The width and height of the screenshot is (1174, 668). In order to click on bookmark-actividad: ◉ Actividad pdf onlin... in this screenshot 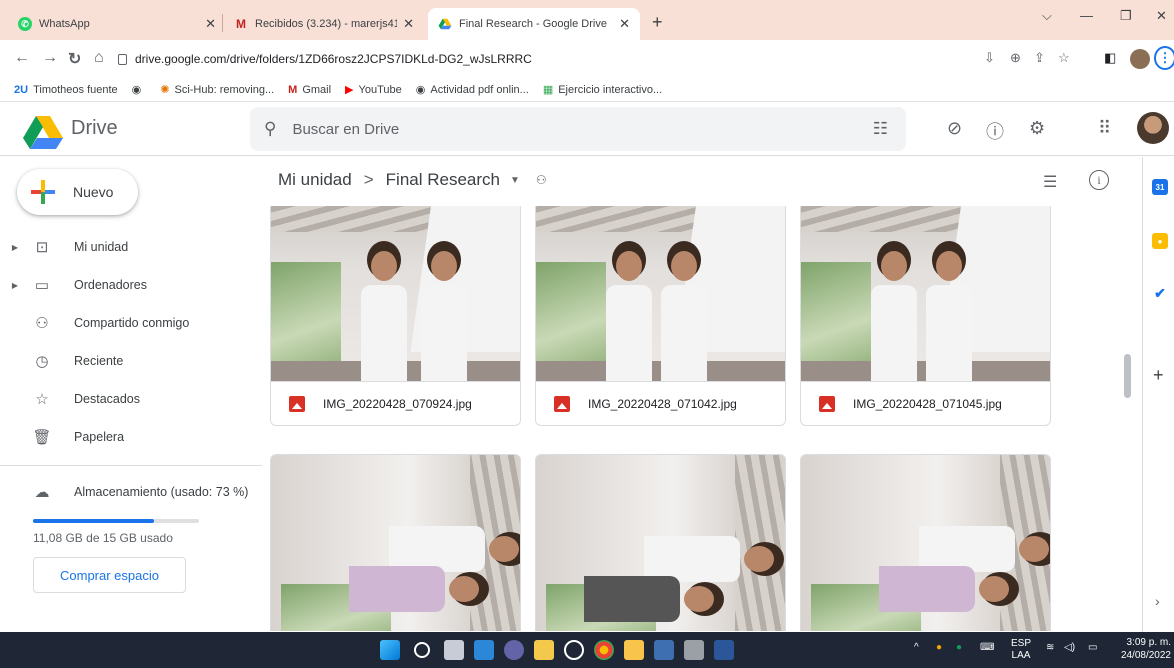, I will do `click(472, 90)`.